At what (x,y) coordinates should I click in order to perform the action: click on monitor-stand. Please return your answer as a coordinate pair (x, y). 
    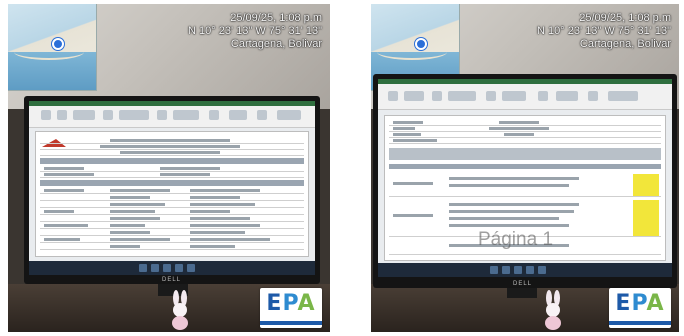
    Looking at the image, I should click on (522, 293).